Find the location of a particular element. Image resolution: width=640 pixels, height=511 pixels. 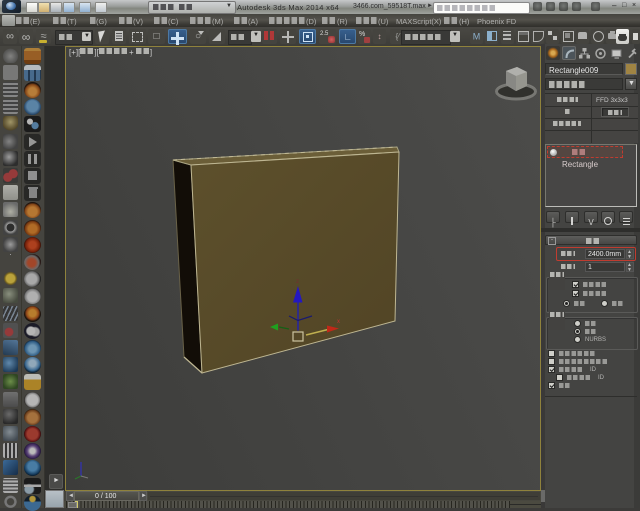

svg-text: z is located at coordinates (297, 282).